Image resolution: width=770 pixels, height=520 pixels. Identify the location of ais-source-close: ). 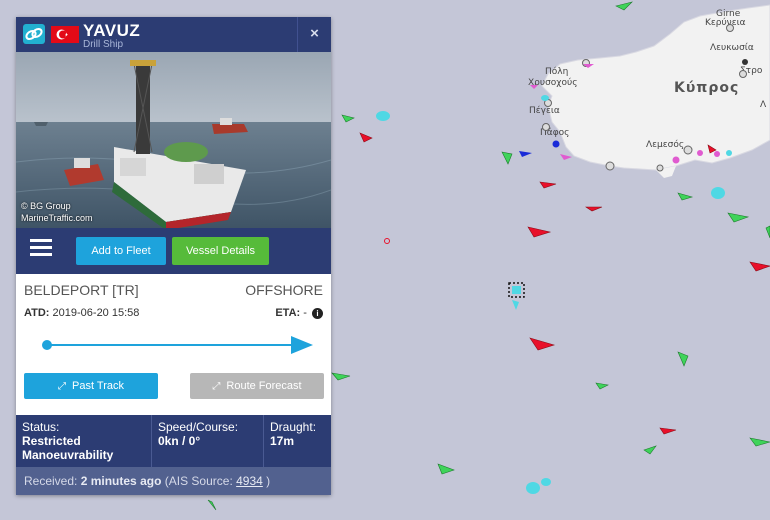
(268, 481).